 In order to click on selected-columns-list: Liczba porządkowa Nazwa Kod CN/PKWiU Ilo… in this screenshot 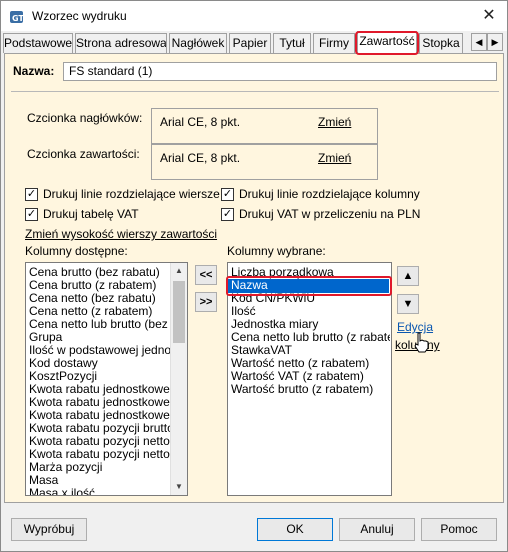, I will do `click(309, 379)`.